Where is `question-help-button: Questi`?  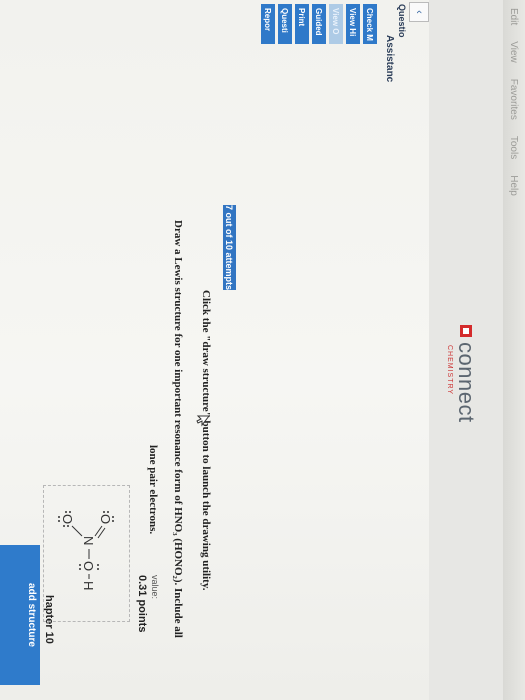 question-help-button: Questi is located at coordinates (285, 24).